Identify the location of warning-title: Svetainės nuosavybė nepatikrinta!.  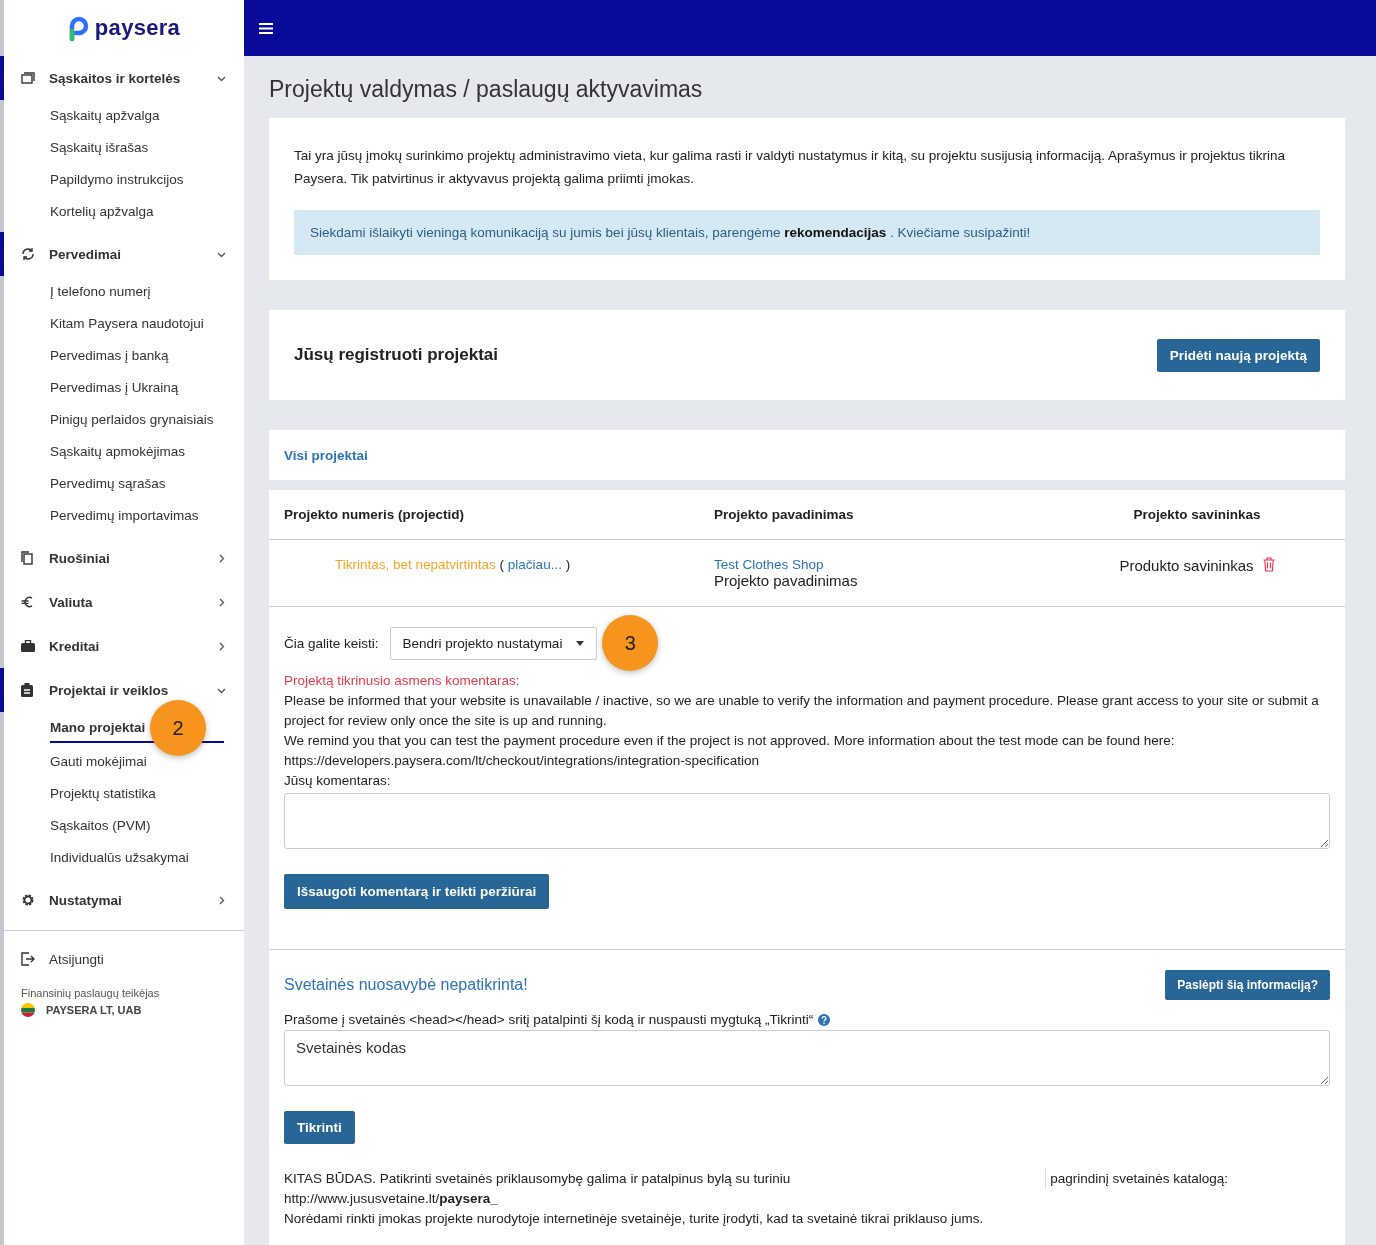
(406, 985).